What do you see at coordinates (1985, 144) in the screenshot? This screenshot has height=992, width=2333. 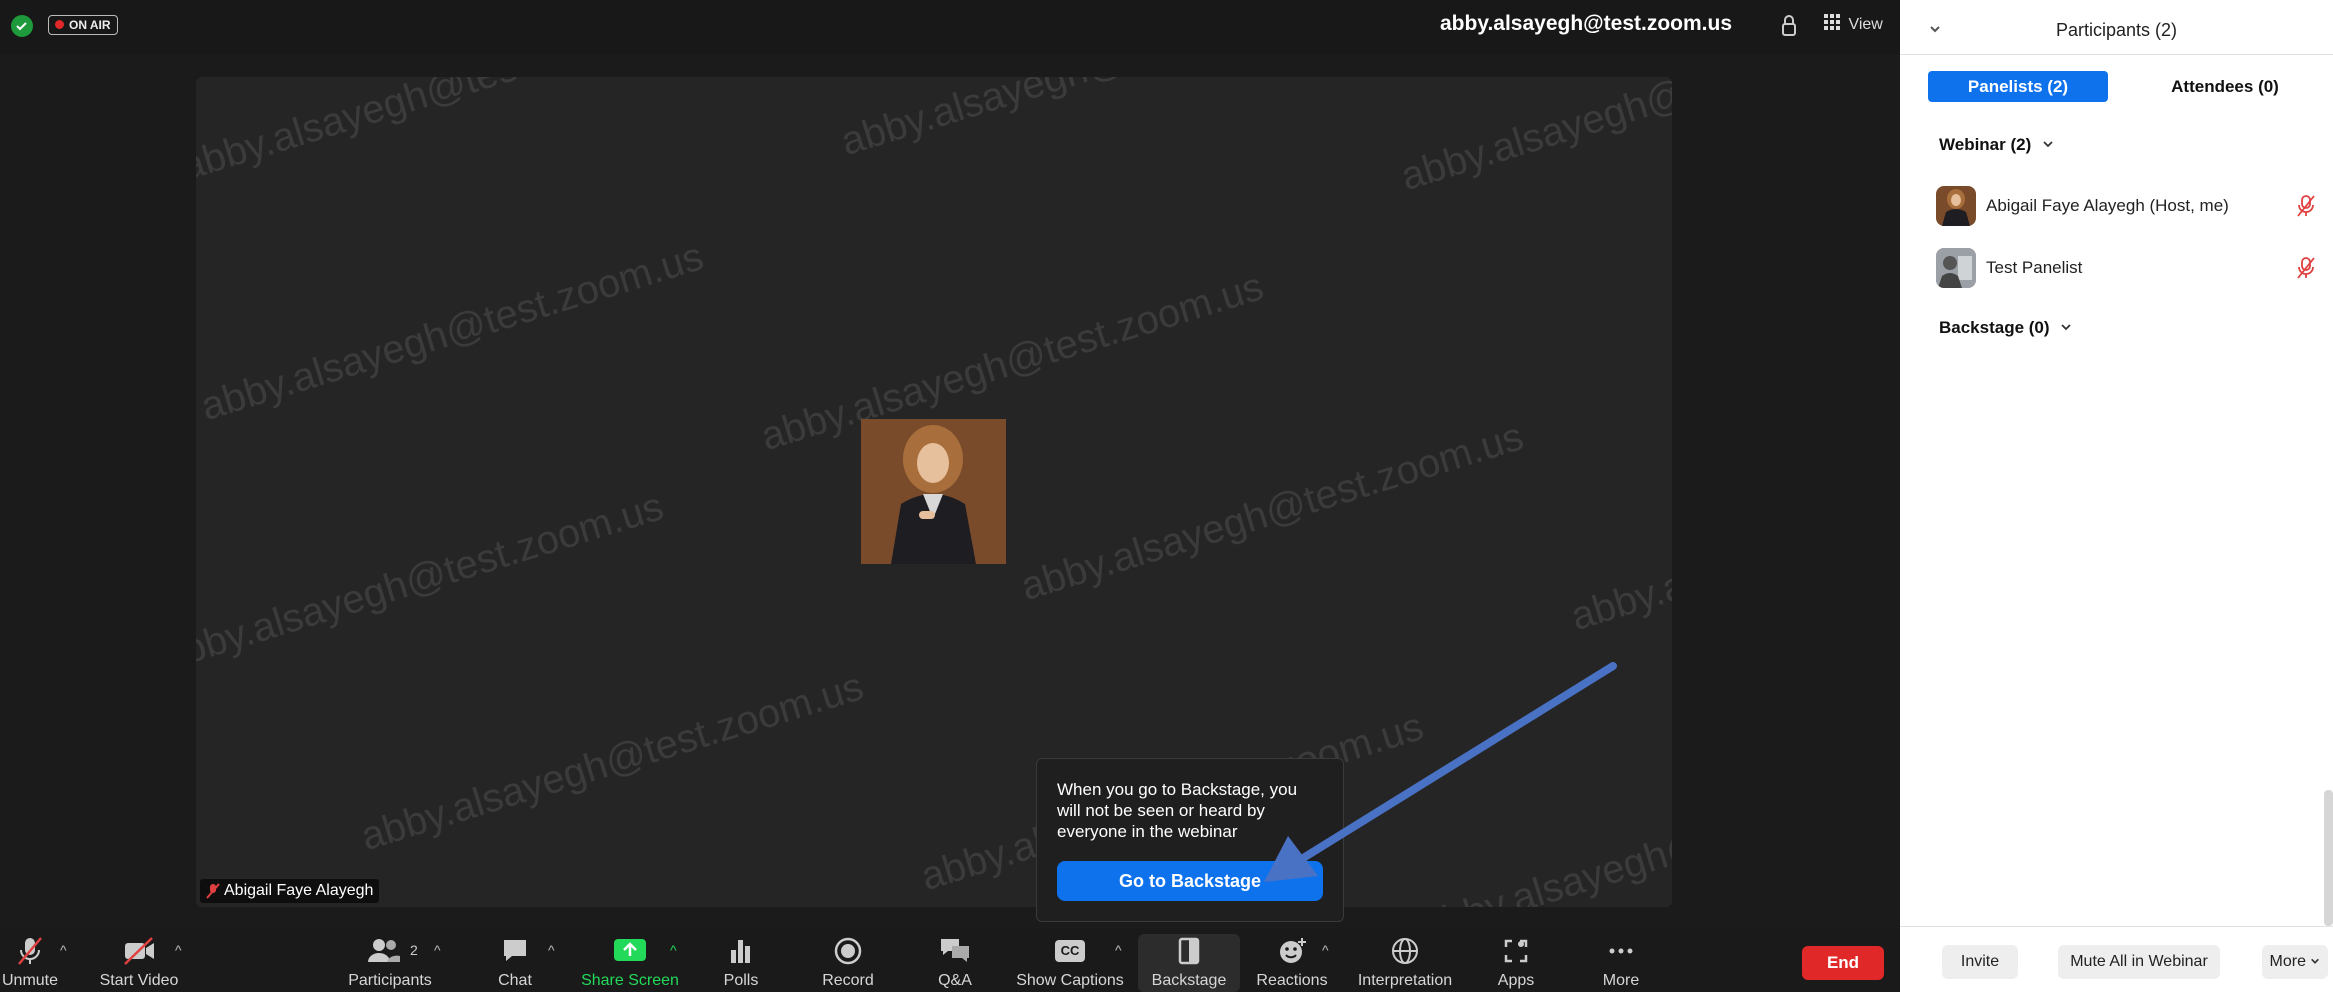 I see `group-webinar-label: Webinar (2)` at bounding box center [1985, 144].